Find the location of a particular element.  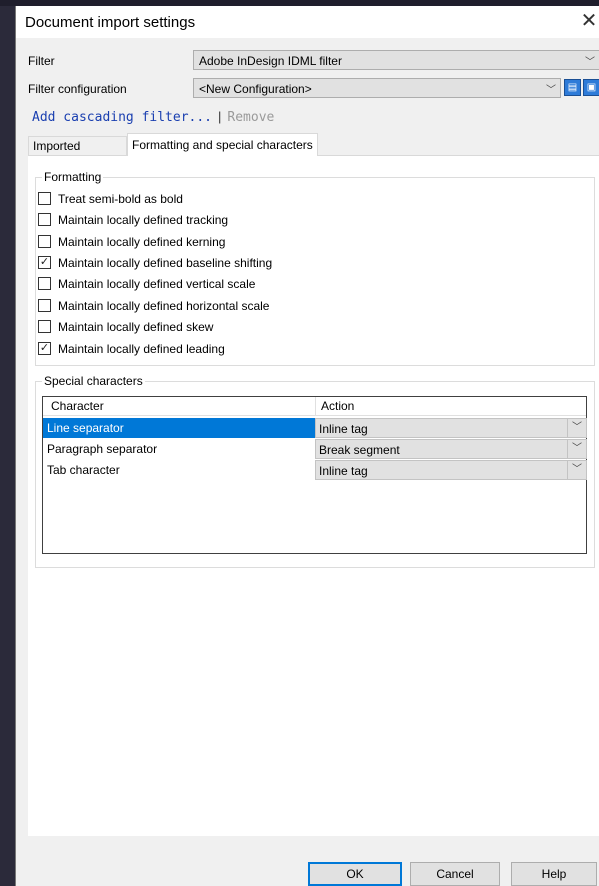

title-bar: Document import settings ✕ is located at coordinates (307, 22).